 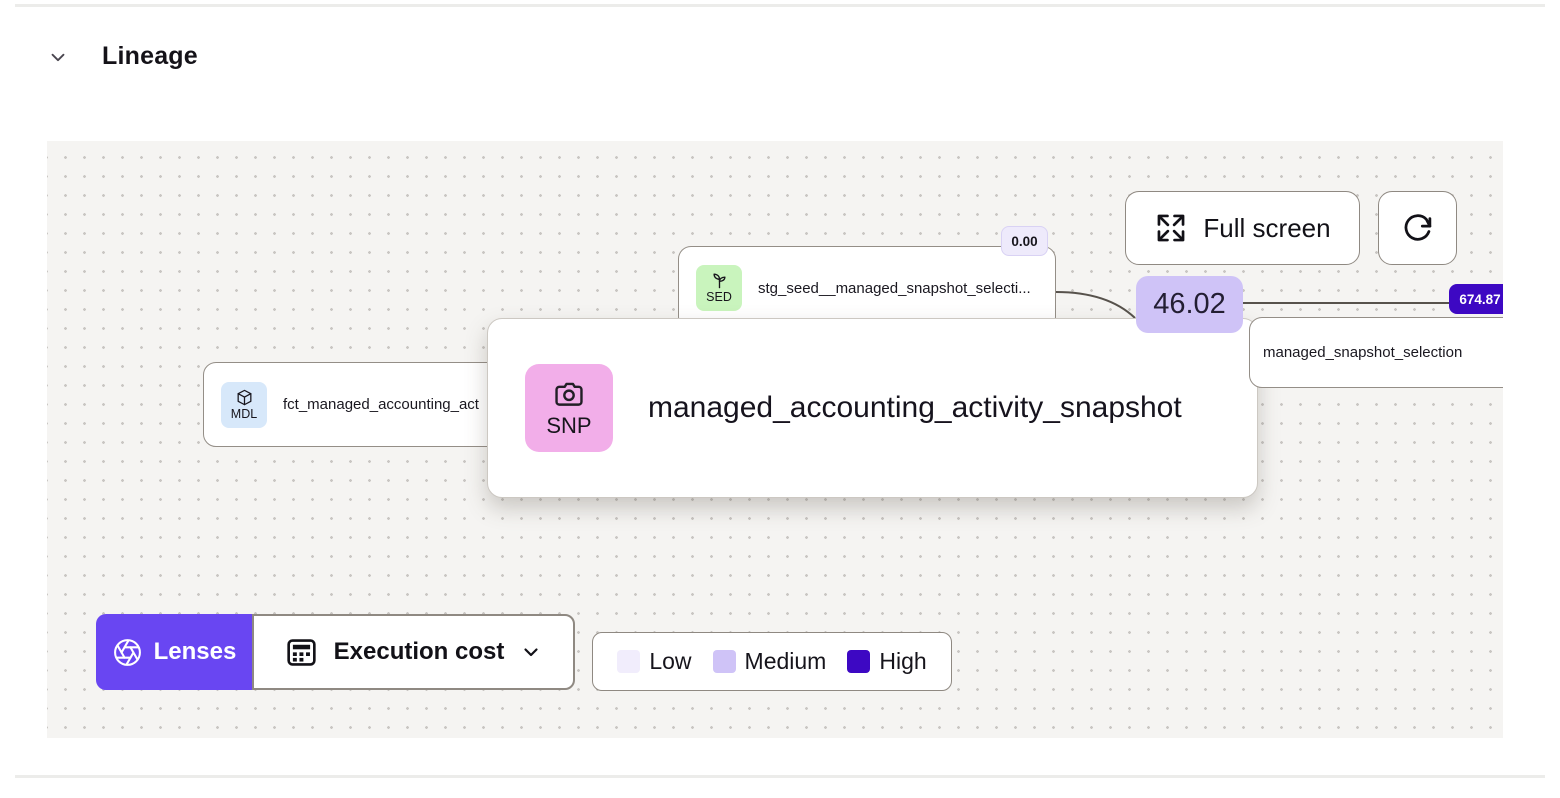 What do you see at coordinates (569, 426) in the screenshot?
I see `resource-type-code: SNP` at bounding box center [569, 426].